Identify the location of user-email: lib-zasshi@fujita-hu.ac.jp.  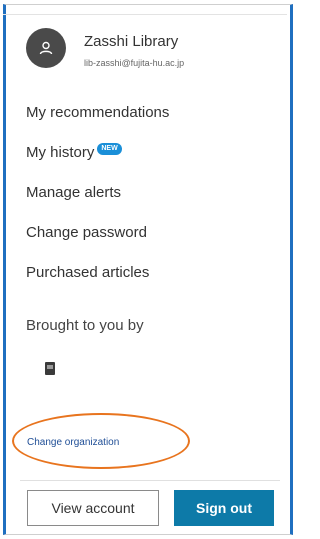
(134, 63).